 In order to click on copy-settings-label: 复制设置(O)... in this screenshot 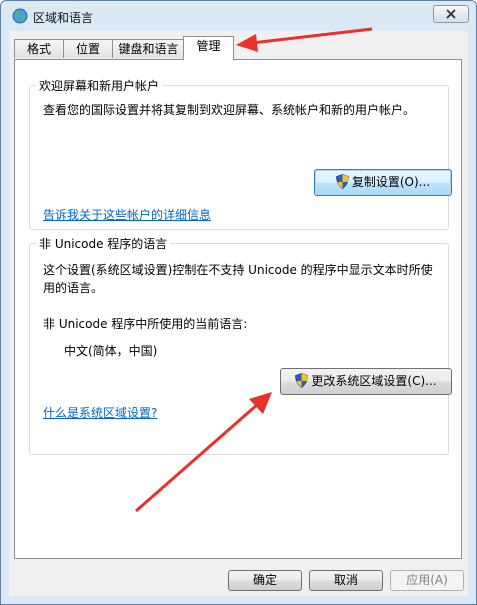, I will do `click(391, 182)`.